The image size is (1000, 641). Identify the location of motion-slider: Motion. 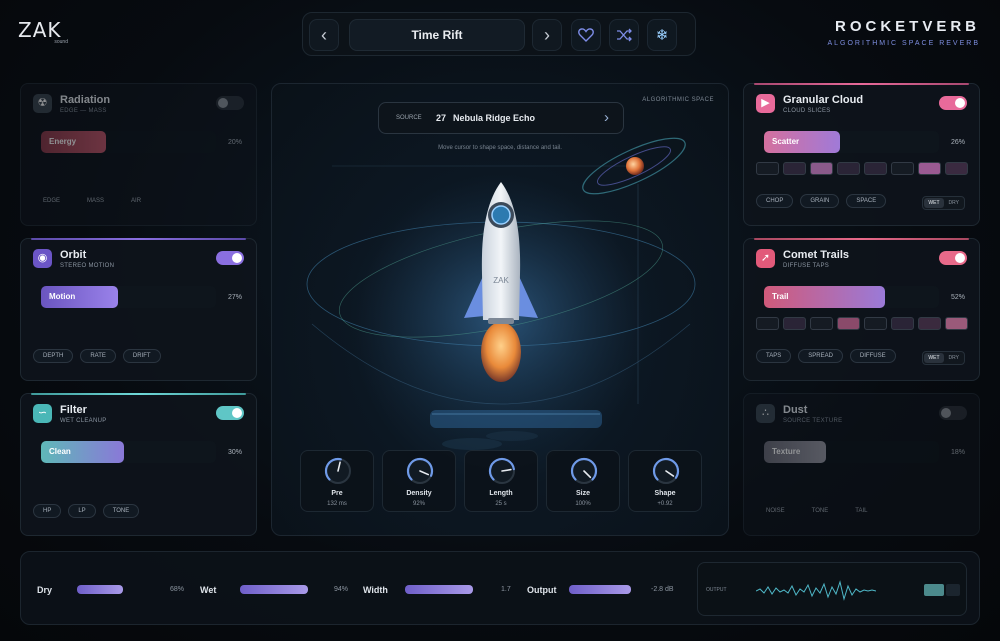
(128, 297).